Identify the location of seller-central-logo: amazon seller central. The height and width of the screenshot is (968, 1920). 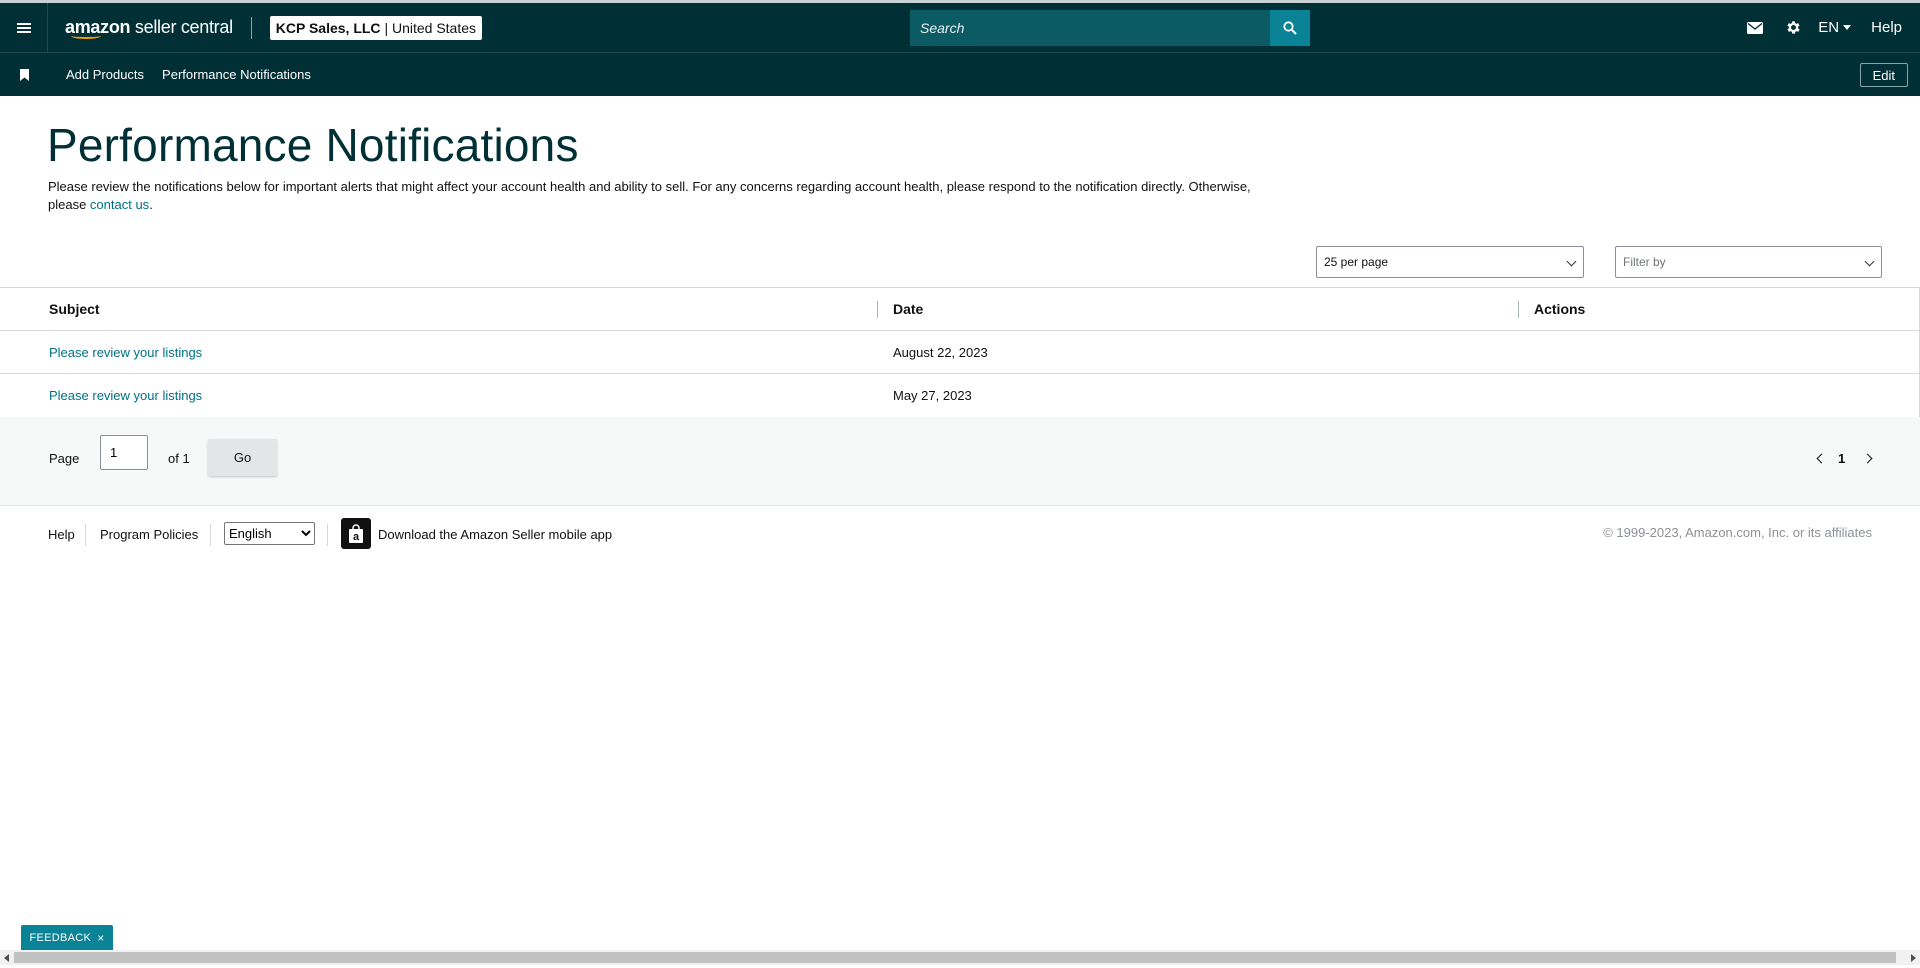
(149, 28).